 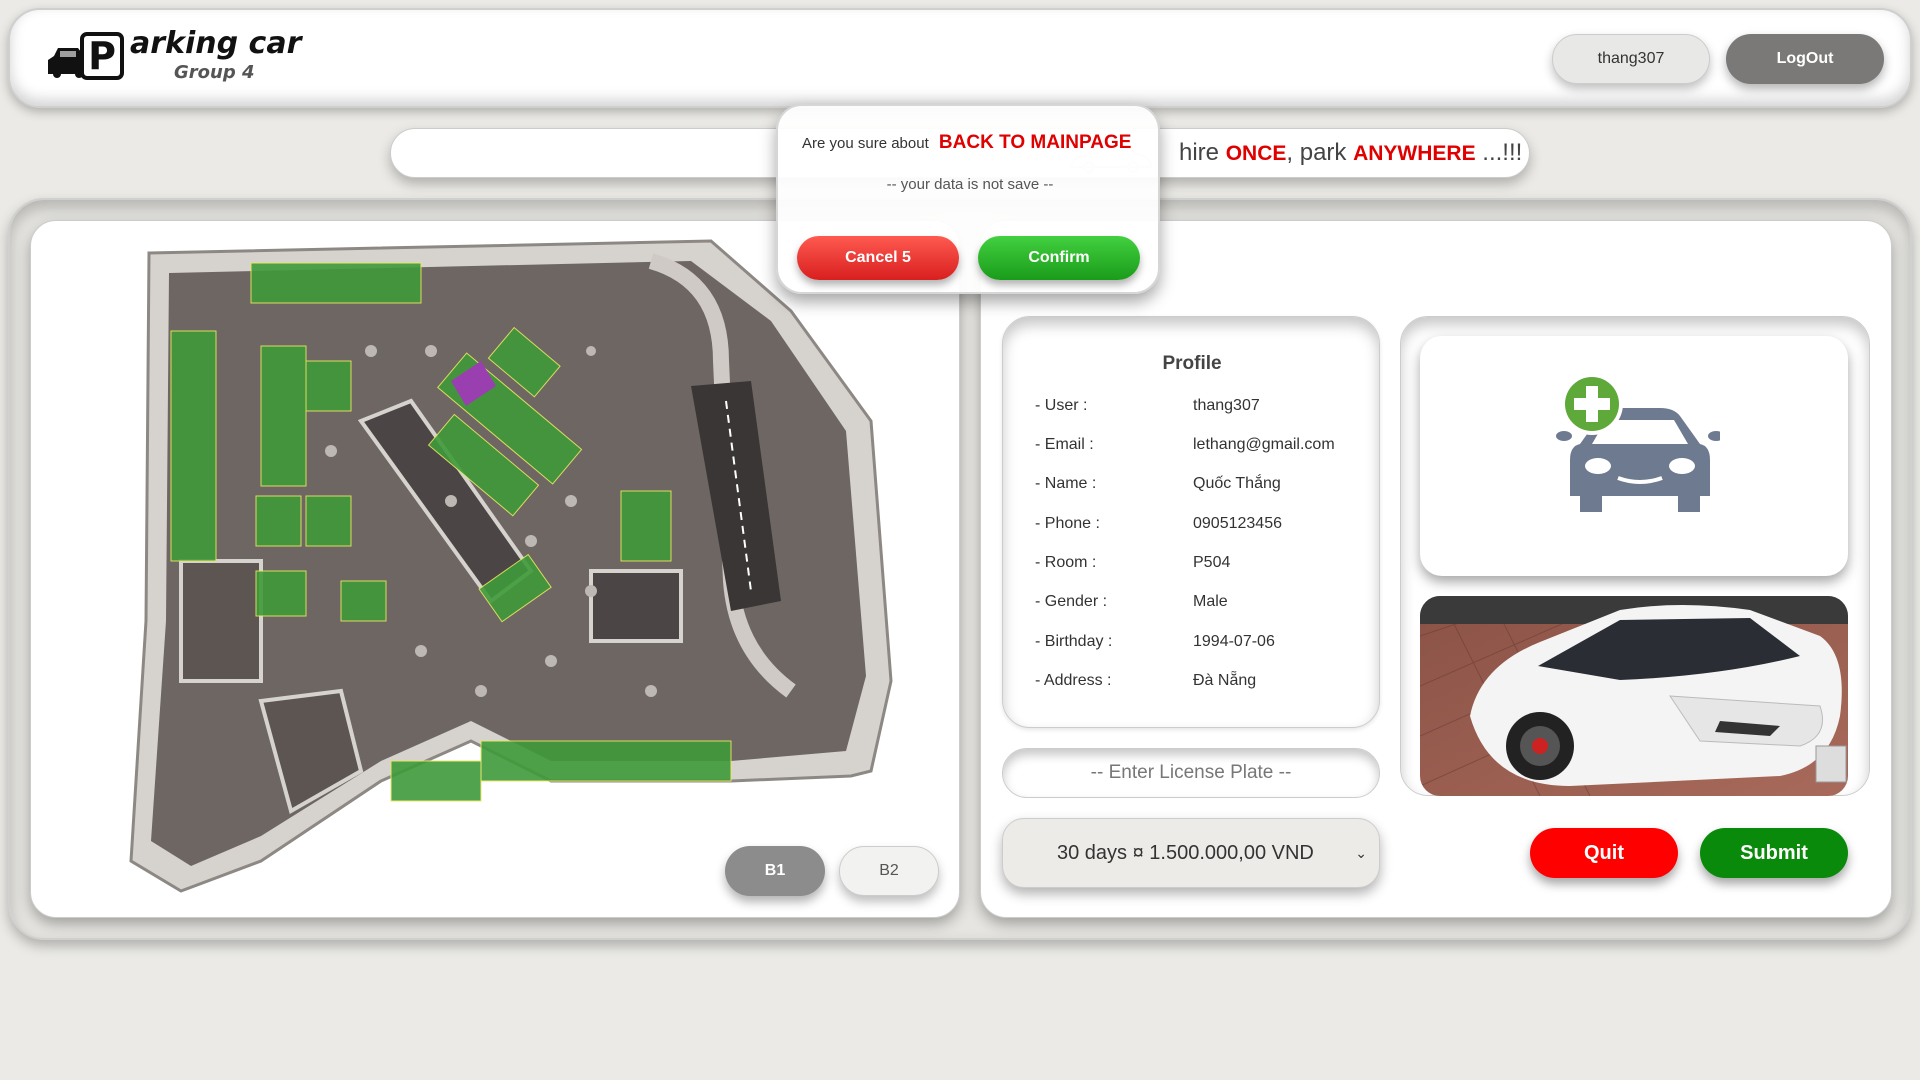 What do you see at coordinates (1805, 59) in the screenshot?
I see `logout-button: LogOut` at bounding box center [1805, 59].